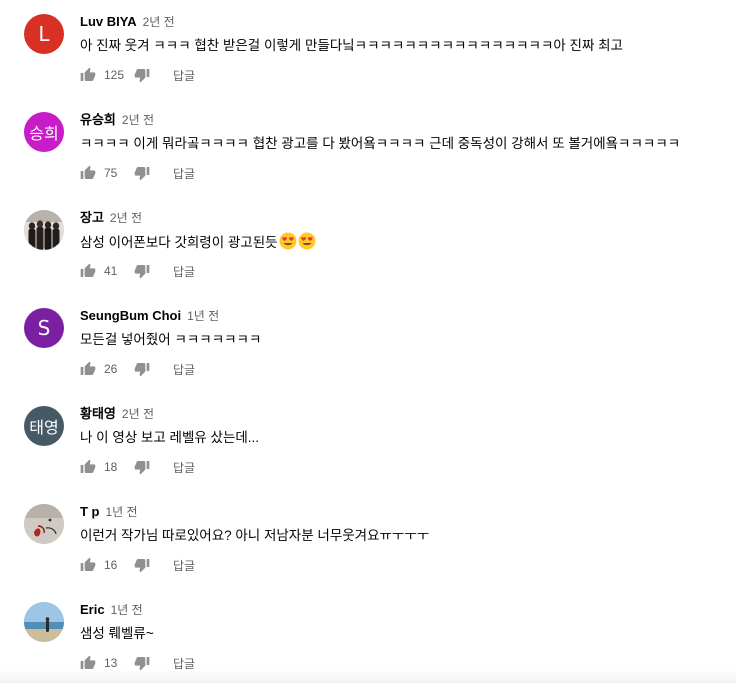  I want to click on avatar-letter: L, so click(44, 34).